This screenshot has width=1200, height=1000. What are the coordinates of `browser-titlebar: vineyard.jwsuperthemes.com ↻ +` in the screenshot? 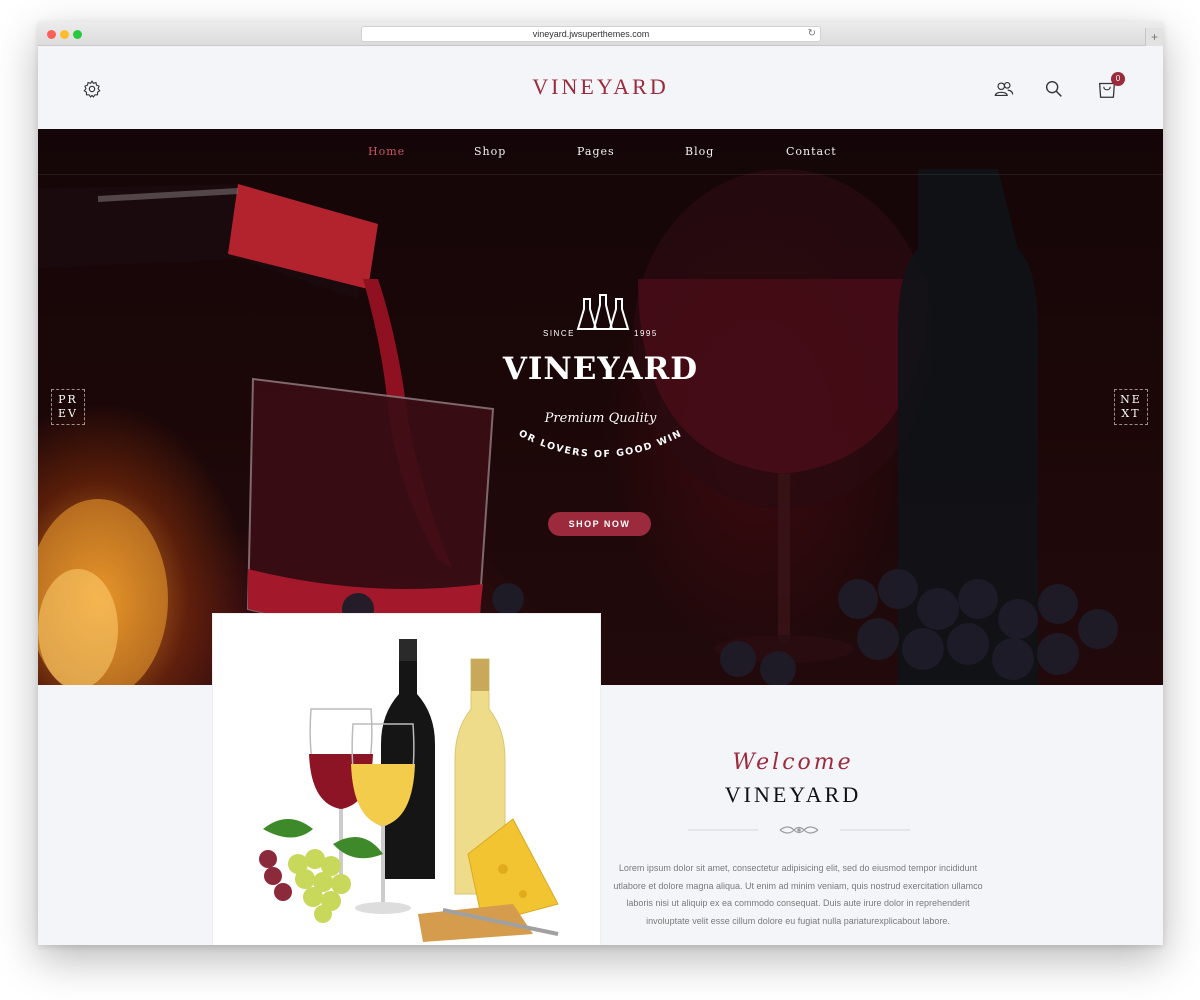 It's located at (600, 34).